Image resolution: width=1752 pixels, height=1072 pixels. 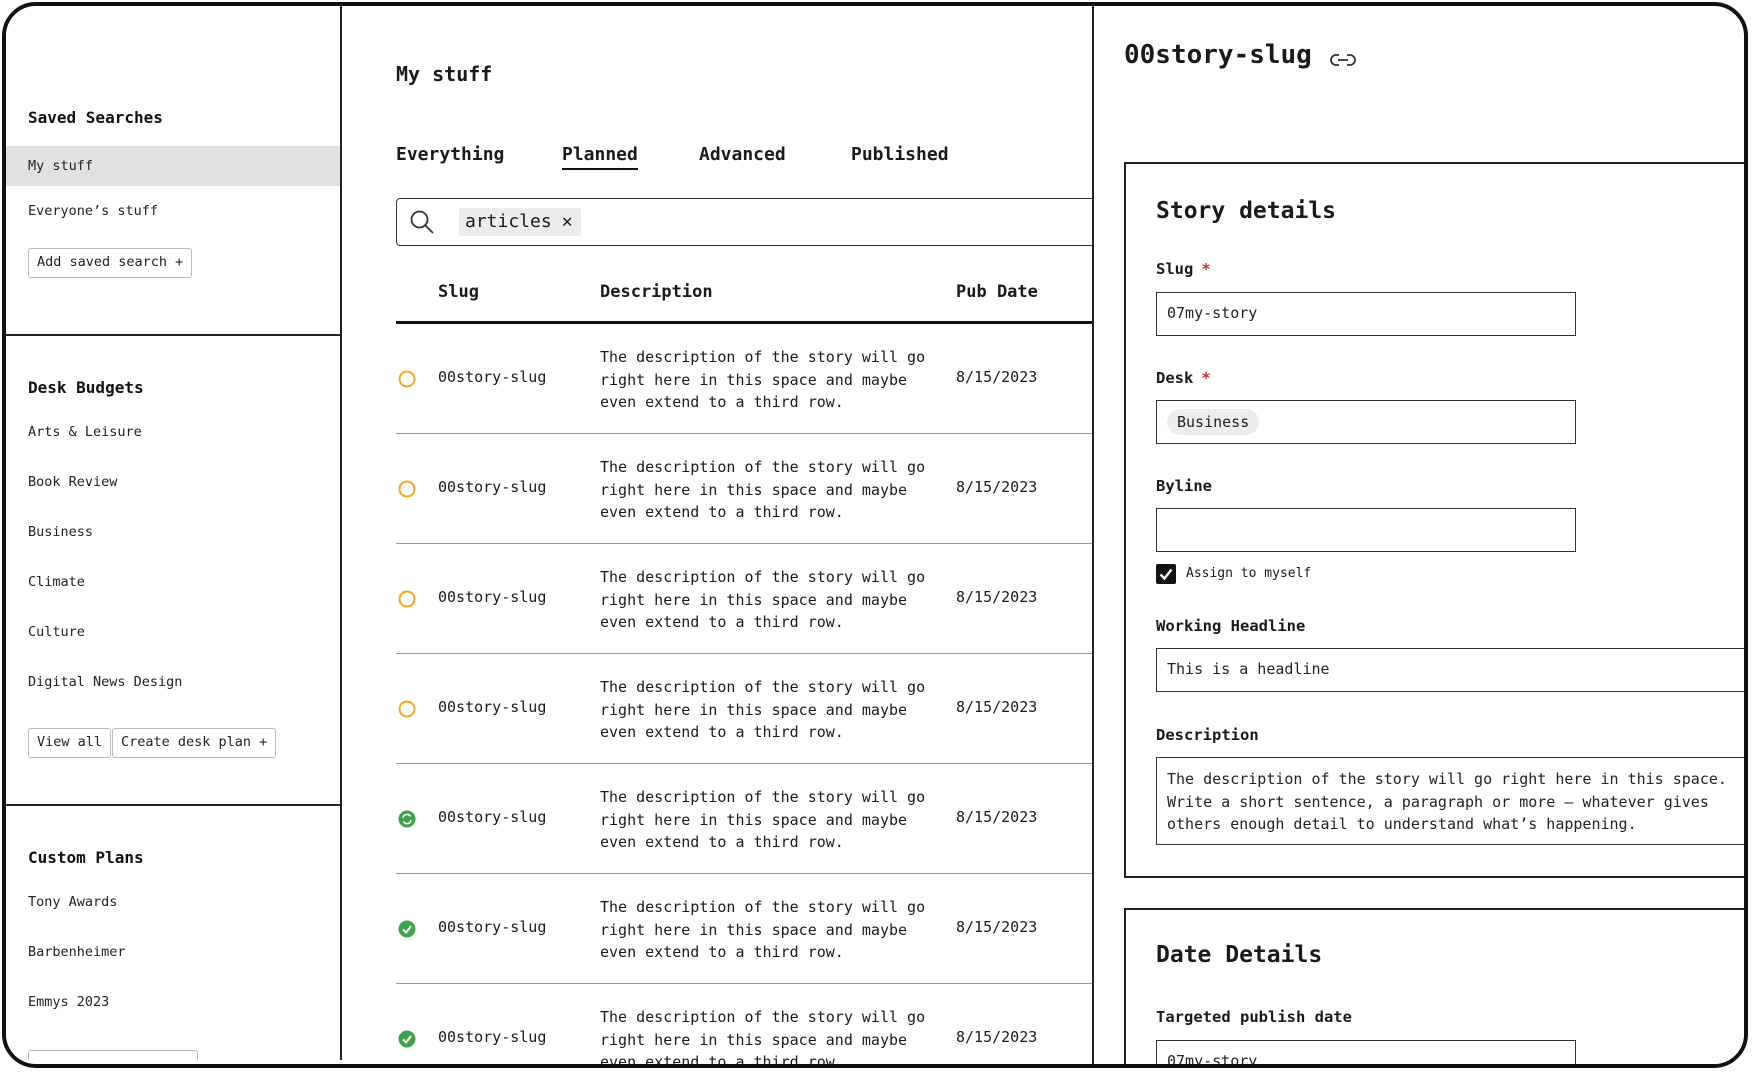 I want to click on column-header-pub-date: Pub Date, so click(x=997, y=292).